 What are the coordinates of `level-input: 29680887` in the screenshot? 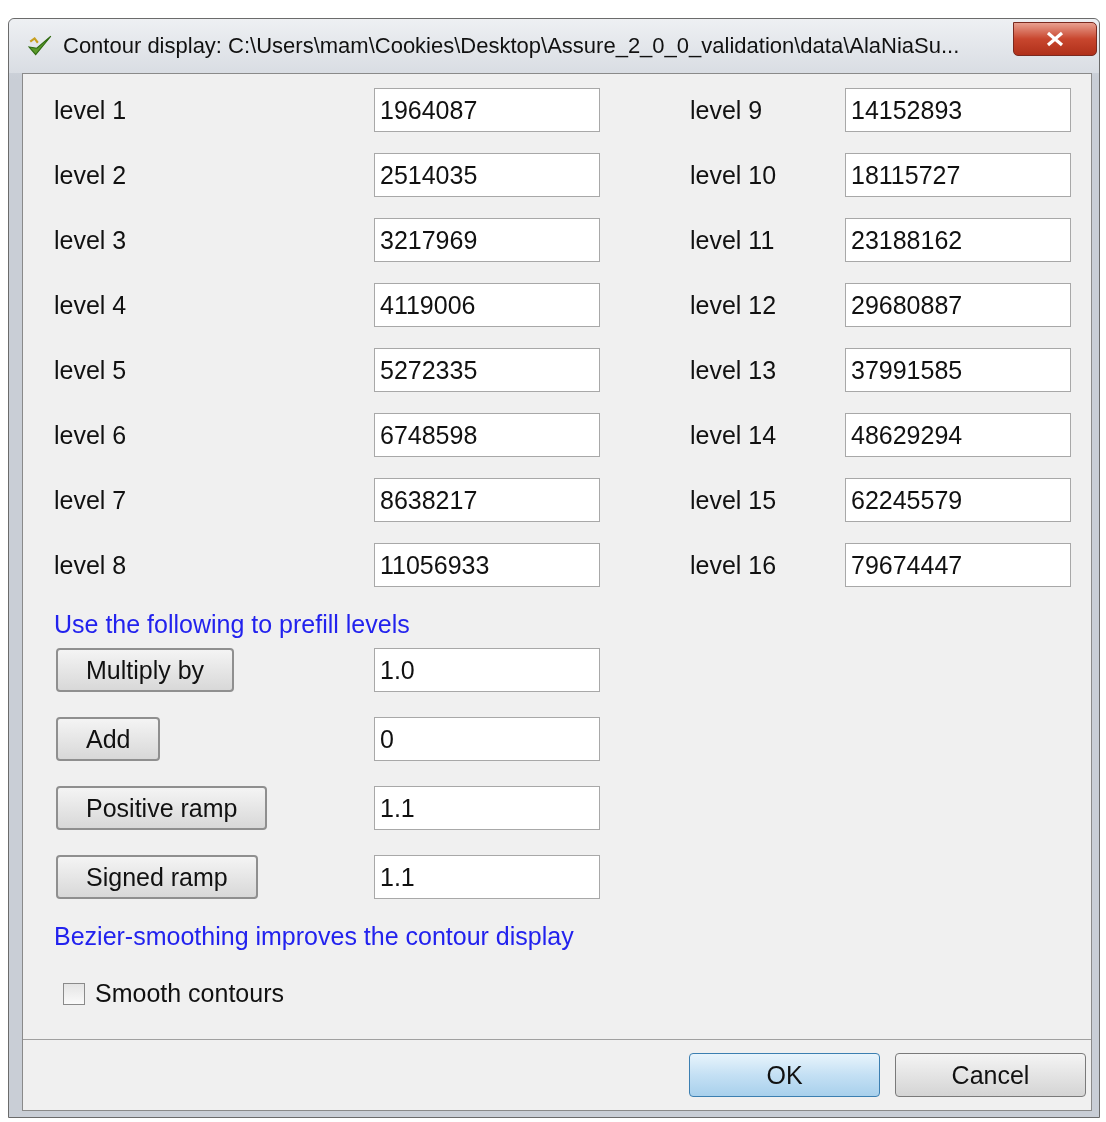 It's located at (958, 305).